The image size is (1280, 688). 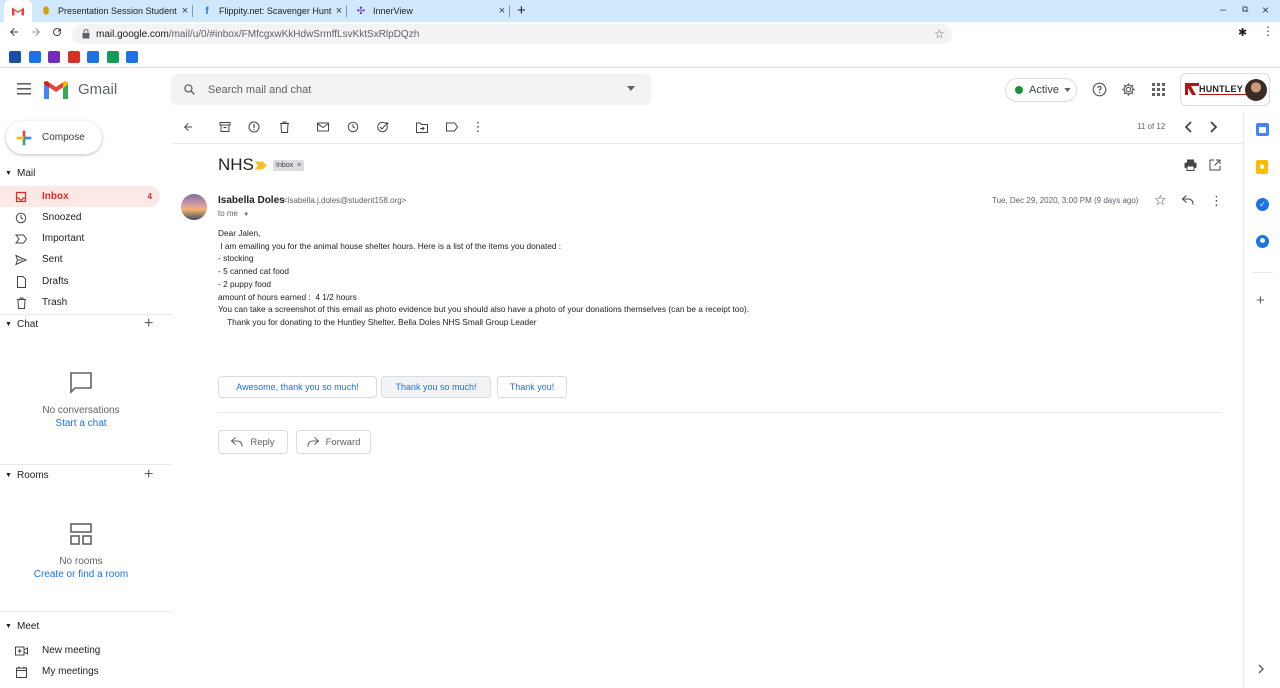 What do you see at coordinates (81, 423) in the screenshot?
I see `start-chat-link: Start a chat` at bounding box center [81, 423].